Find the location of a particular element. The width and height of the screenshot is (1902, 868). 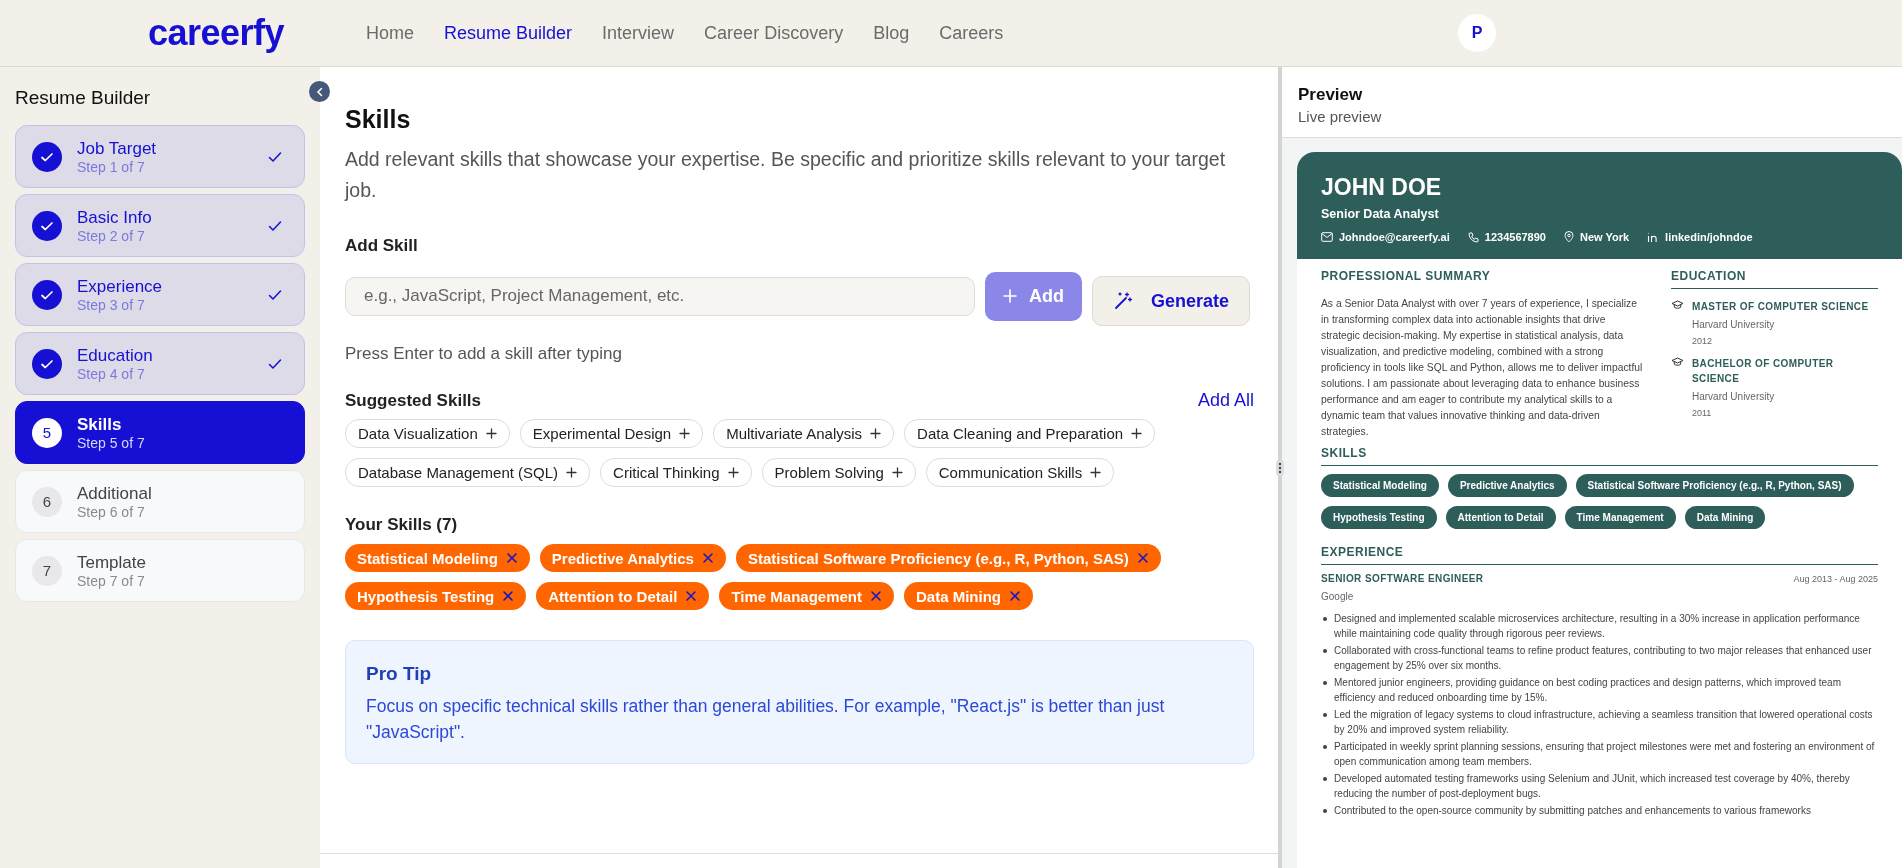

skill-pill: Statistical Modeling is located at coordinates (1380, 485).